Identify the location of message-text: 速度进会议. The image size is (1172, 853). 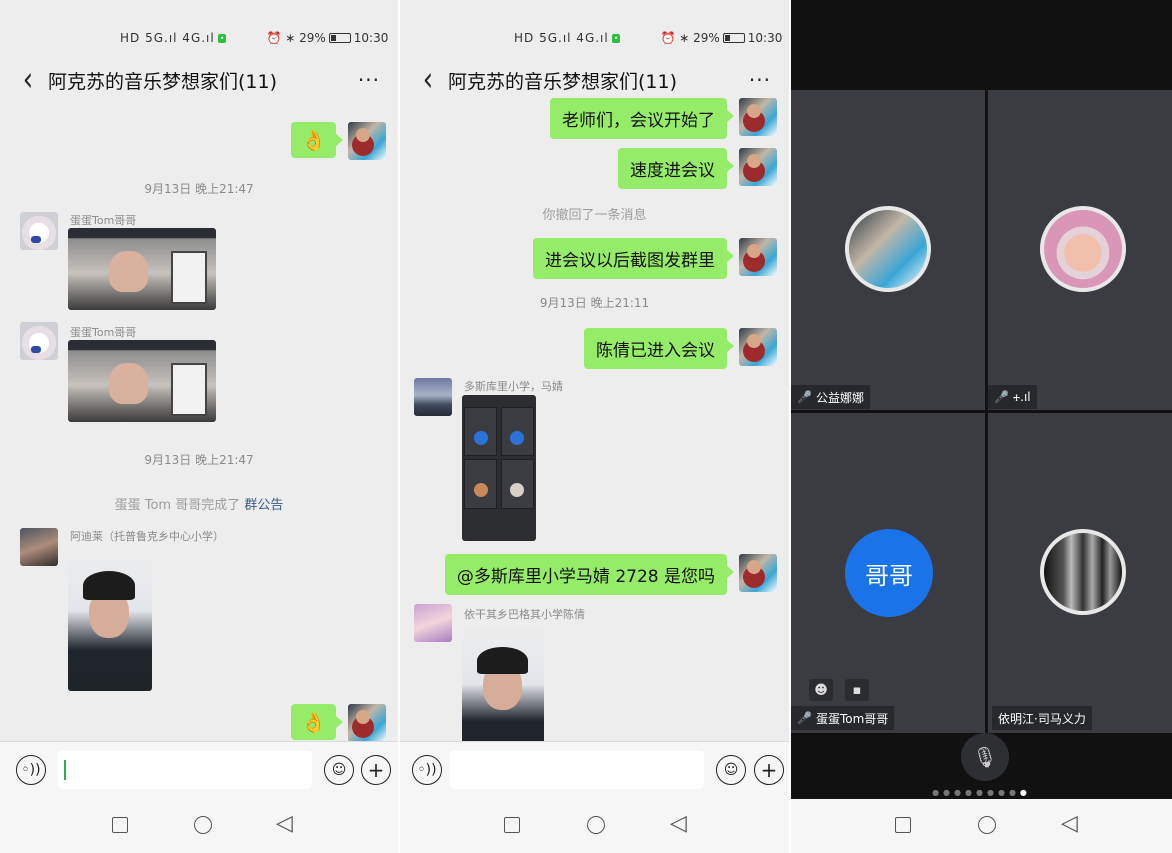
(672, 171).